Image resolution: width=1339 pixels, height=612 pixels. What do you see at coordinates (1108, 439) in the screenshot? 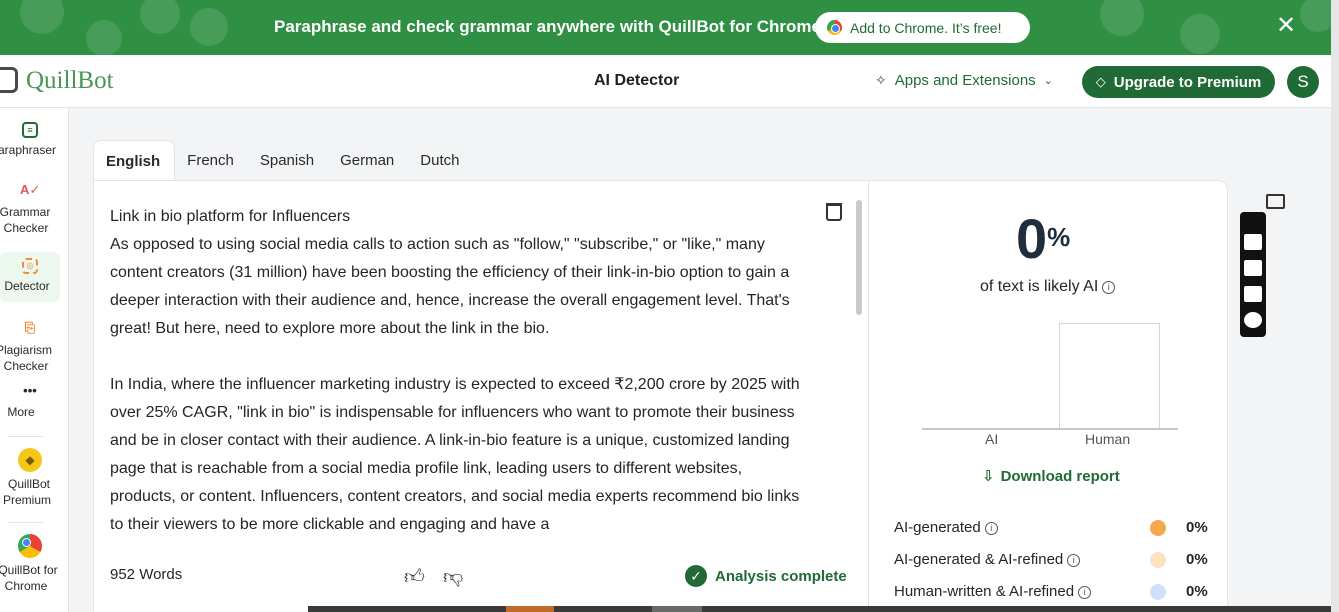
I see `bar-label-human: Human` at bounding box center [1108, 439].